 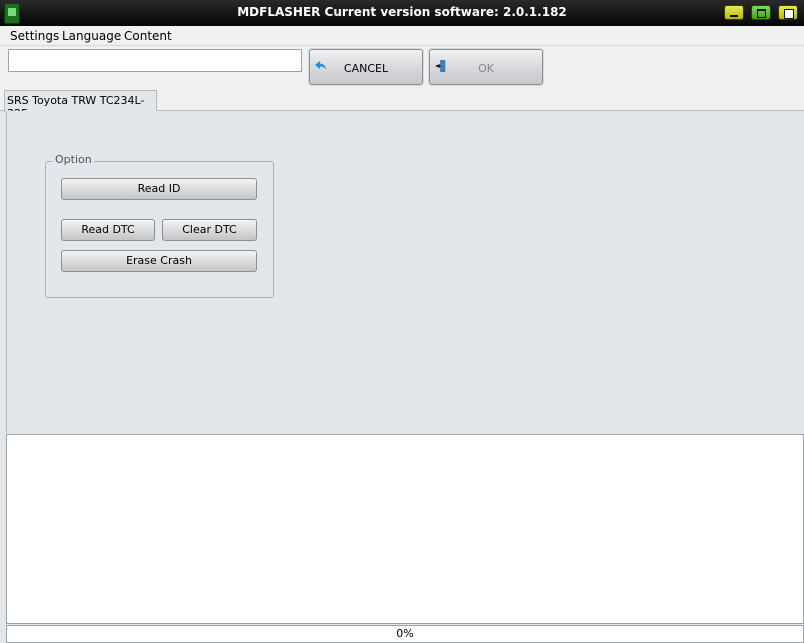 What do you see at coordinates (402, 36) in the screenshot?
I see `menu-bar: Settings Language Content` at bounding box center [402, 36].